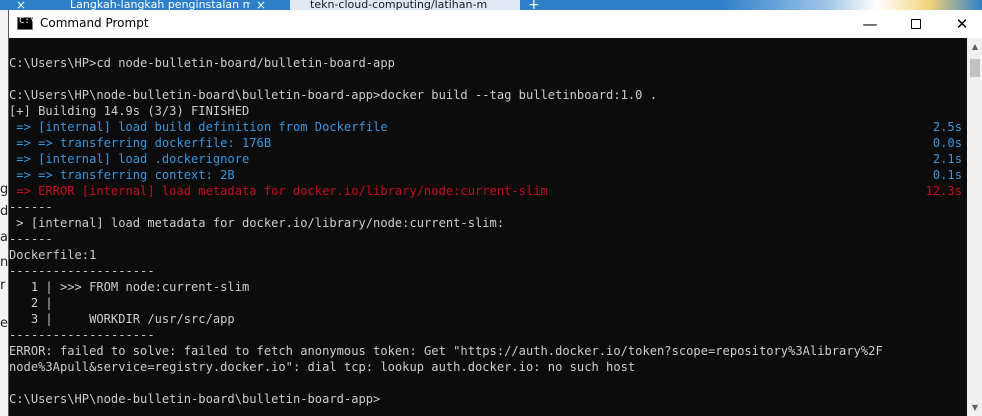 The height and width of the screenshot is (416, 982). I want to click on new-tab-icon: +, so click(534, 5).